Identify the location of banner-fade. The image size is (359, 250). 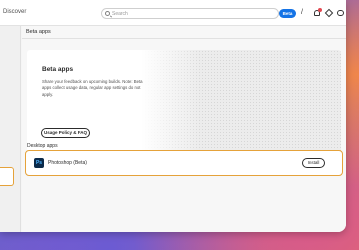
(171, 102).